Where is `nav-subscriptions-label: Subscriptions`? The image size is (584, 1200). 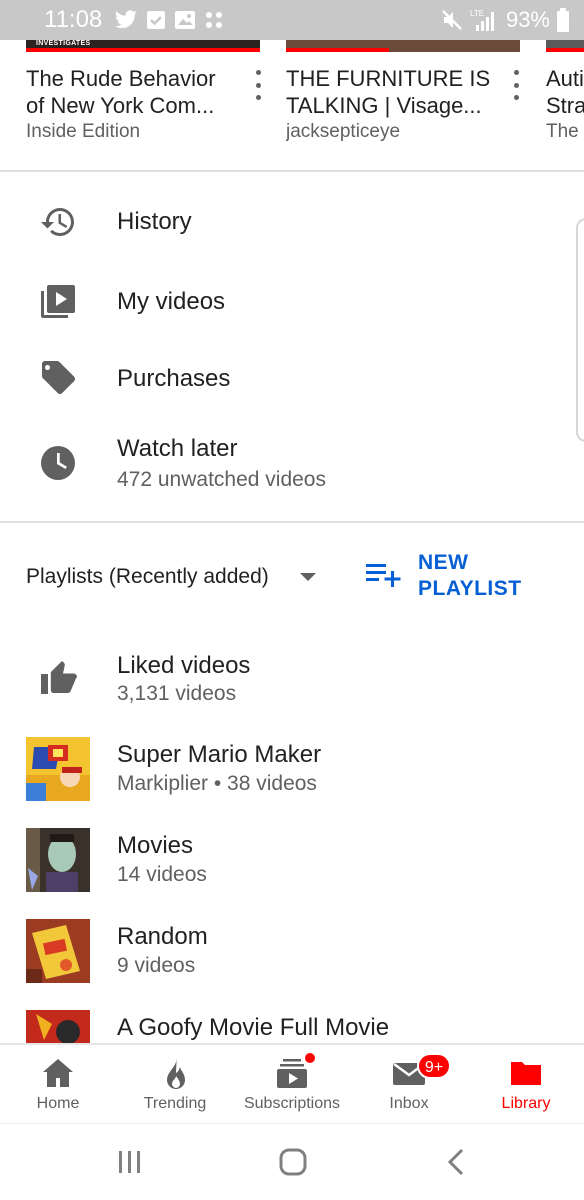 nav-subscriptions-label: Subscriptions is located at coordinates (292, 1103).